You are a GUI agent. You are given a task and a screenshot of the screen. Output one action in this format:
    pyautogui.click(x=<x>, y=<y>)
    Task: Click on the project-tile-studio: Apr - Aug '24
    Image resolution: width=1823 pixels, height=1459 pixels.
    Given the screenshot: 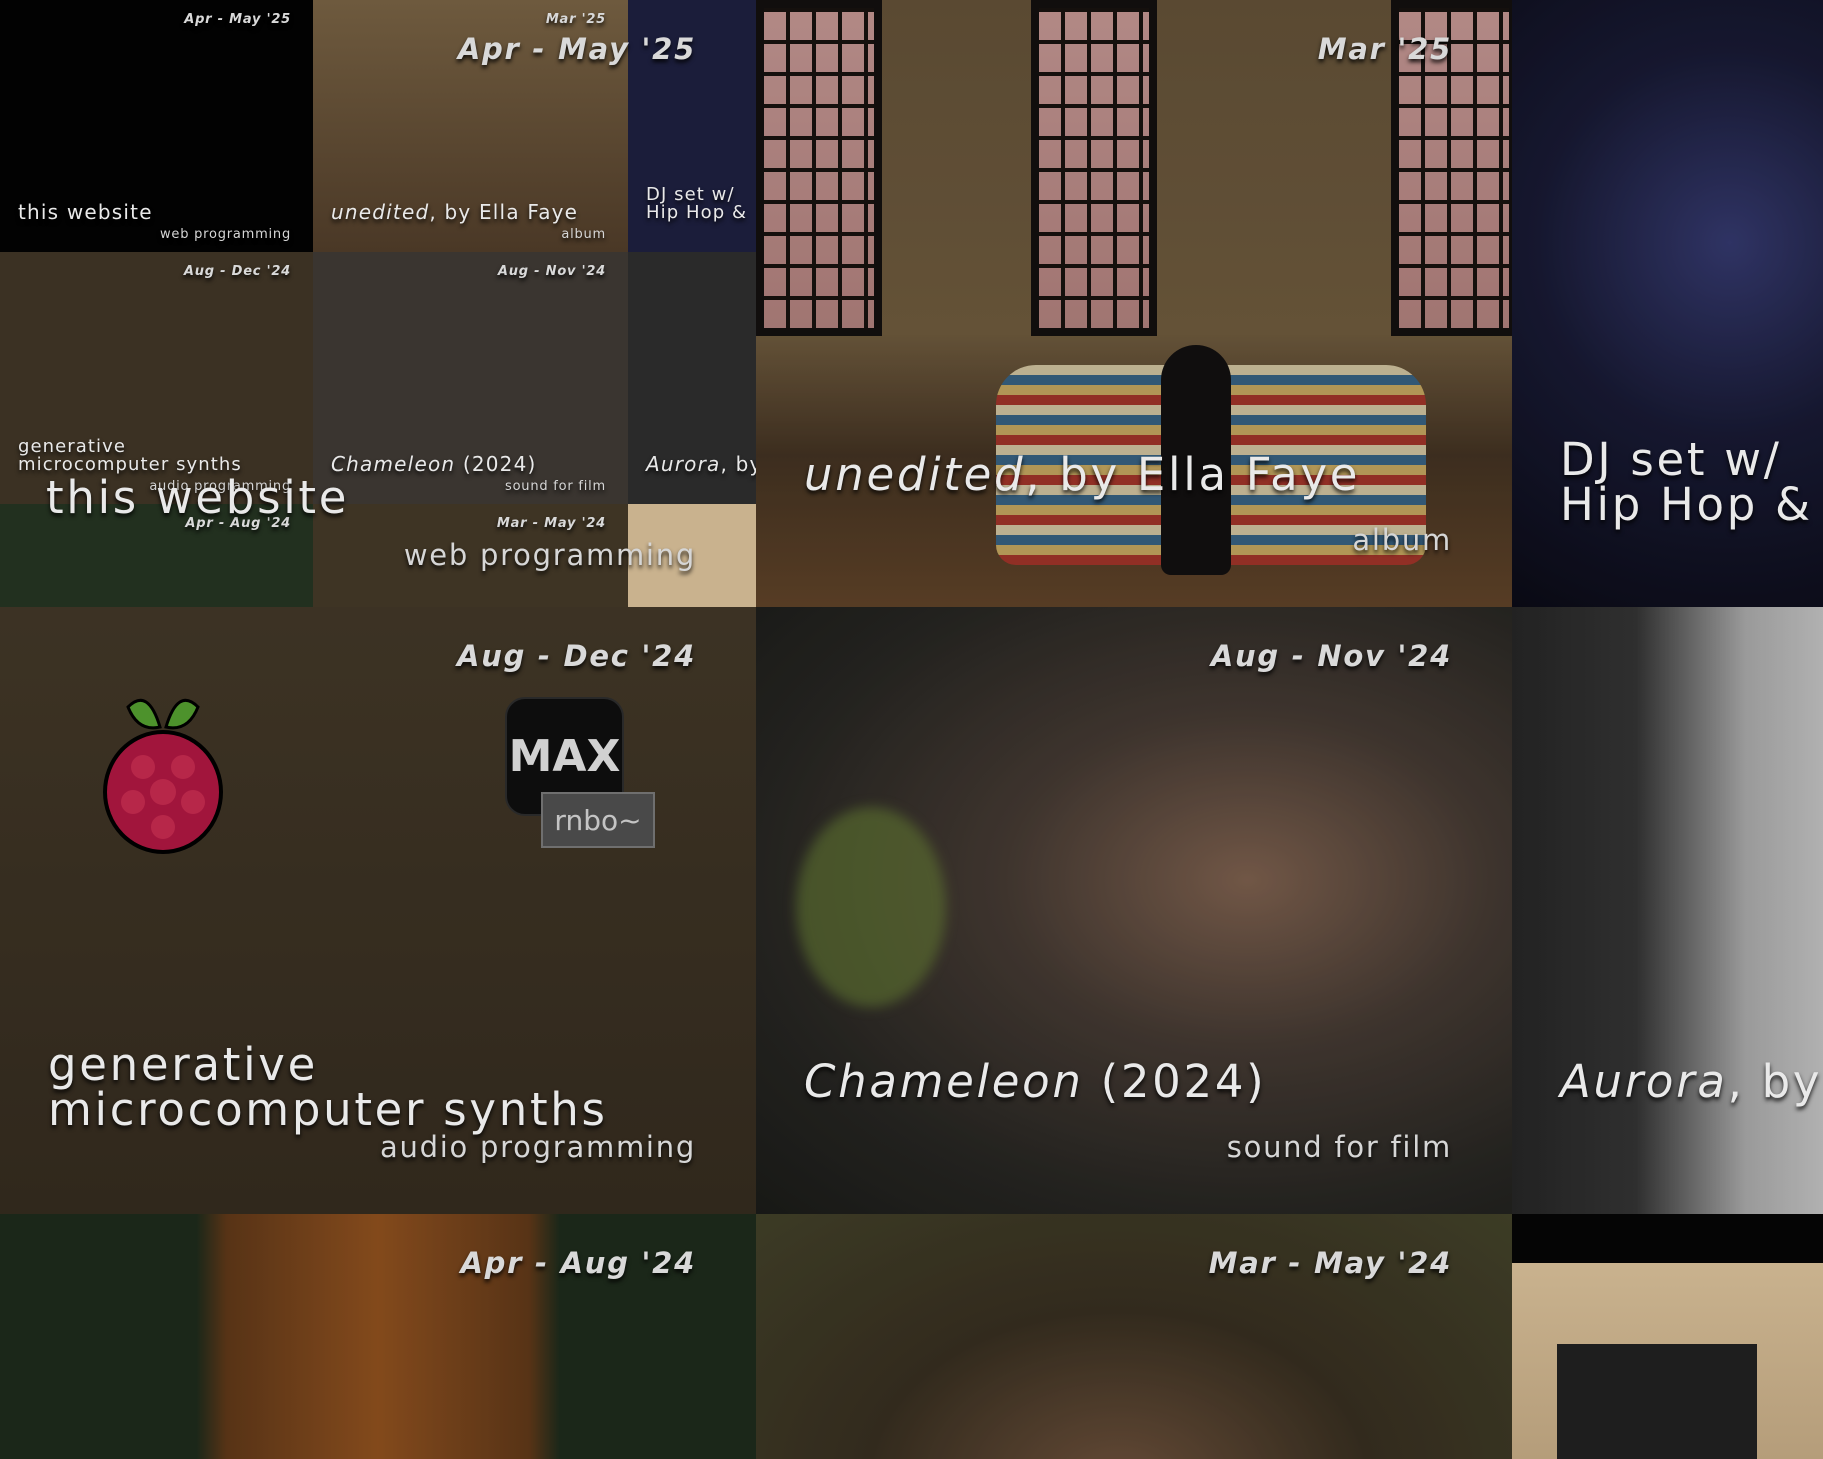 What is the action you would take?
    pyautogui.click(x=378, y=1336)
    